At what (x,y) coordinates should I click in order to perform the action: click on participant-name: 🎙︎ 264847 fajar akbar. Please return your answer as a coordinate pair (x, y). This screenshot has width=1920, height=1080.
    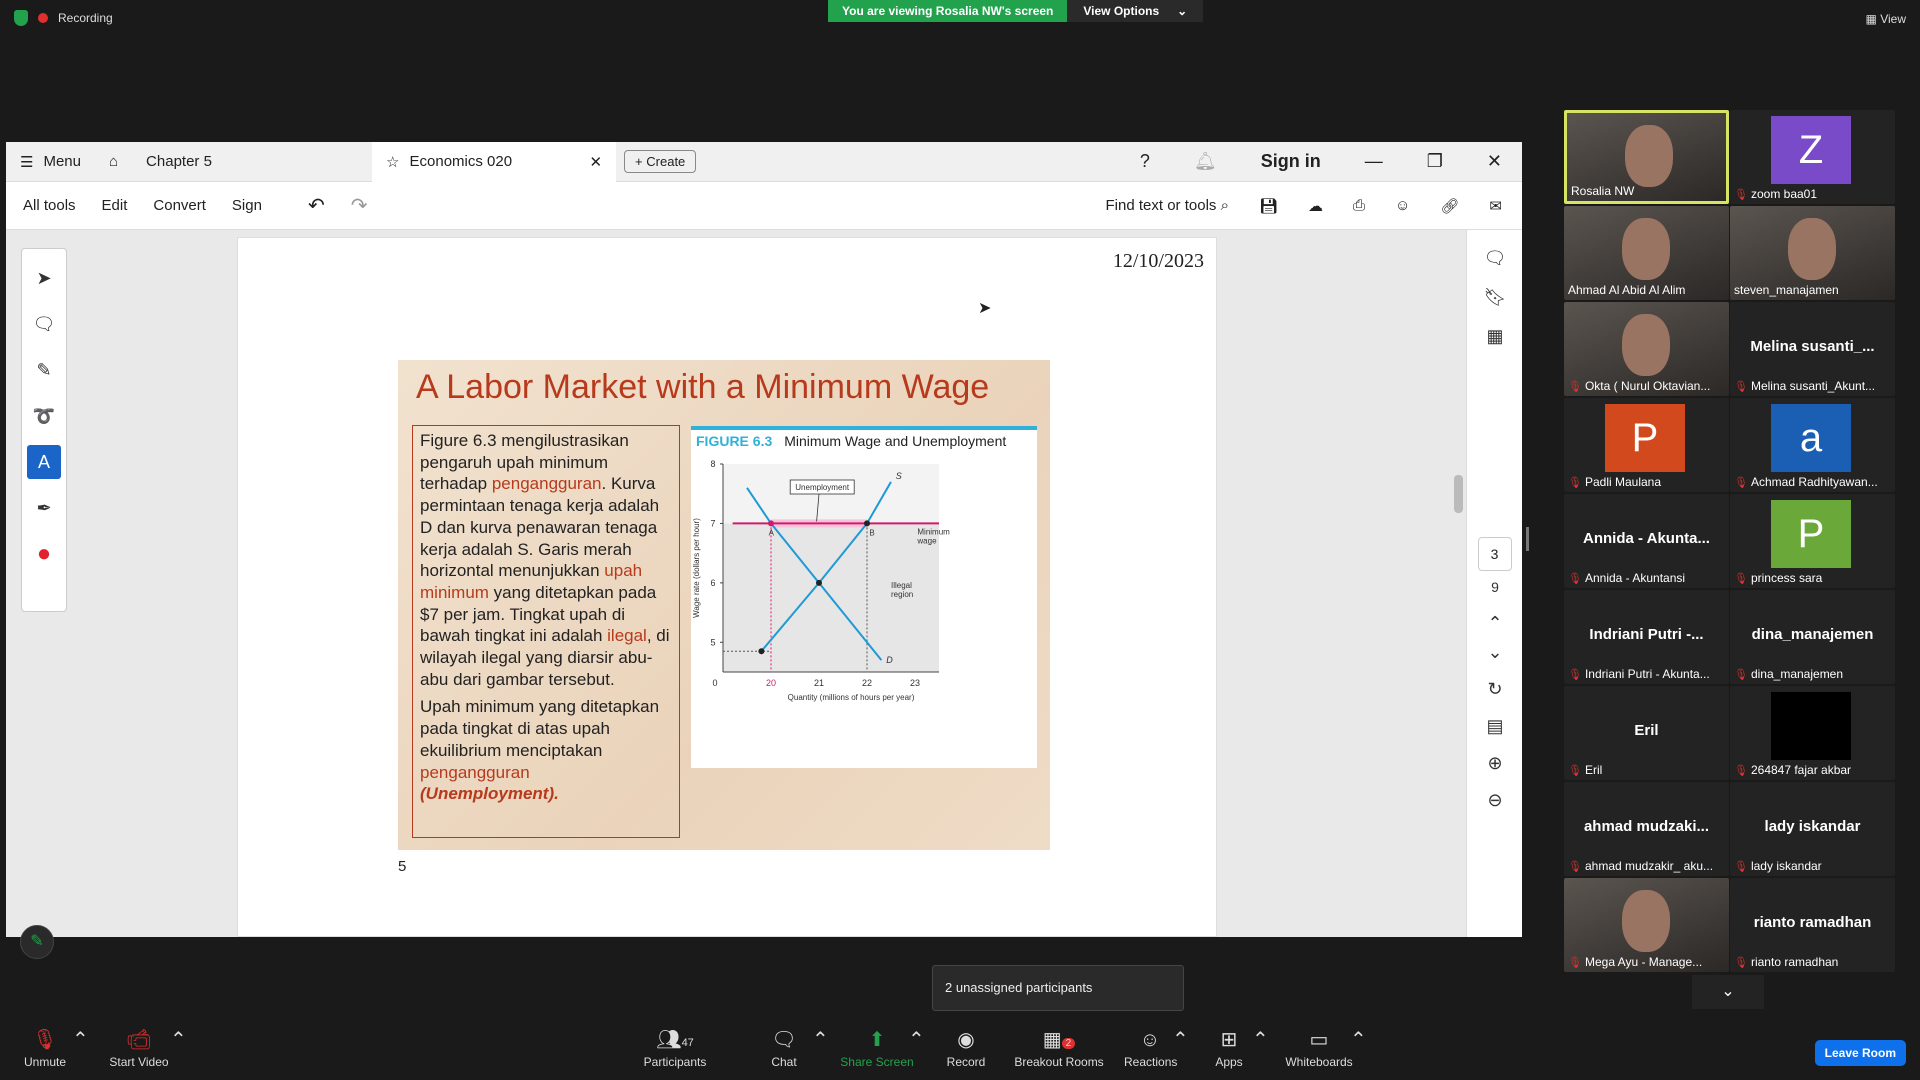
    Looking at the image, I should click on (1792, 770).